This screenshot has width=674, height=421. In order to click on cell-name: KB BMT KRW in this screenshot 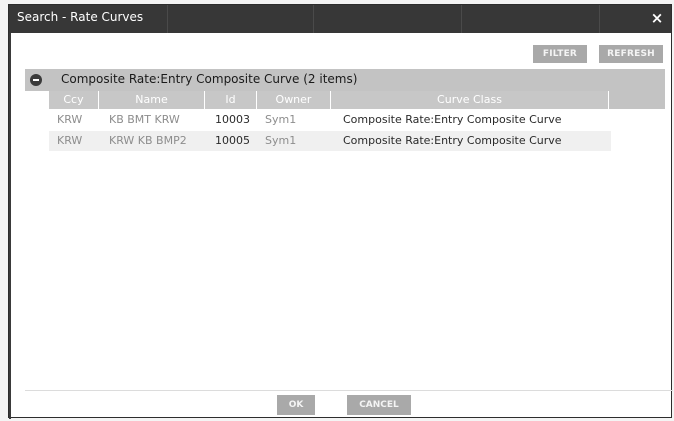, I will do `click(144, 119)`.